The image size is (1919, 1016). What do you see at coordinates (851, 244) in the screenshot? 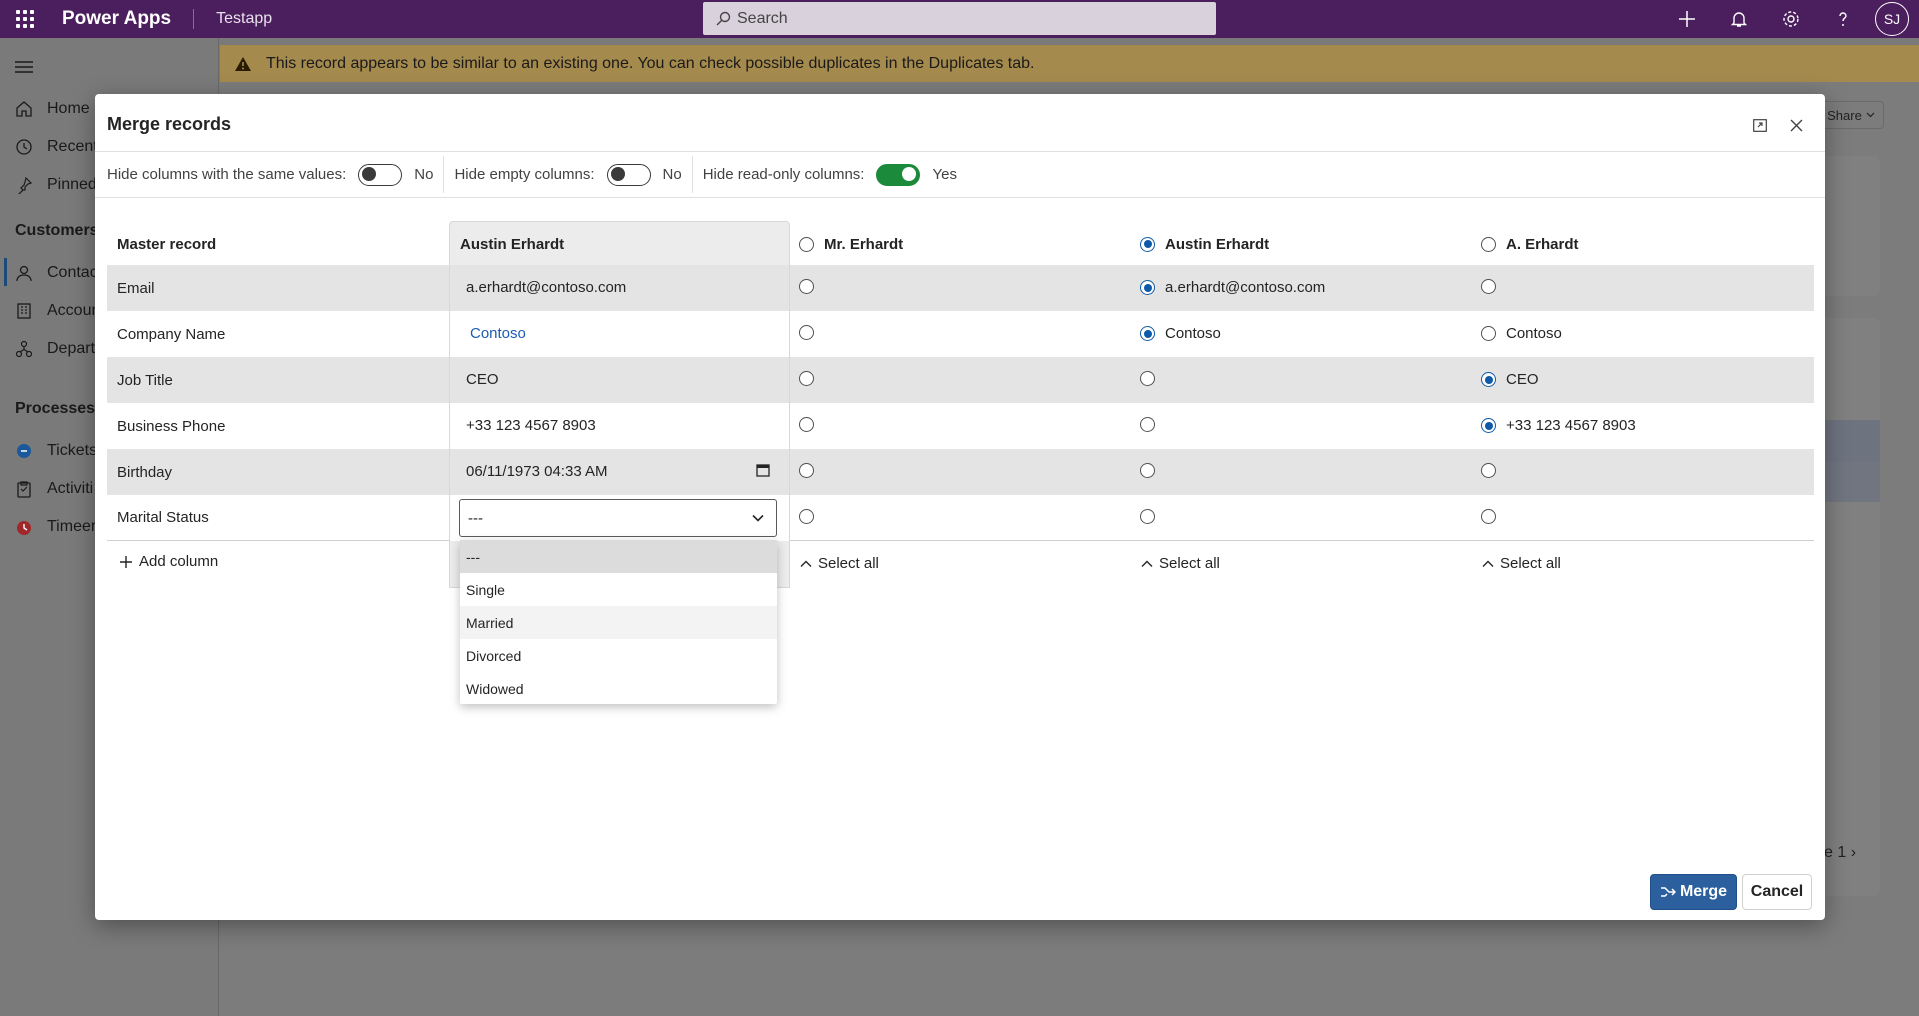
I see `column-select-mr-erhardt: Mr. Erhardt` at bounding box center [851, 244].